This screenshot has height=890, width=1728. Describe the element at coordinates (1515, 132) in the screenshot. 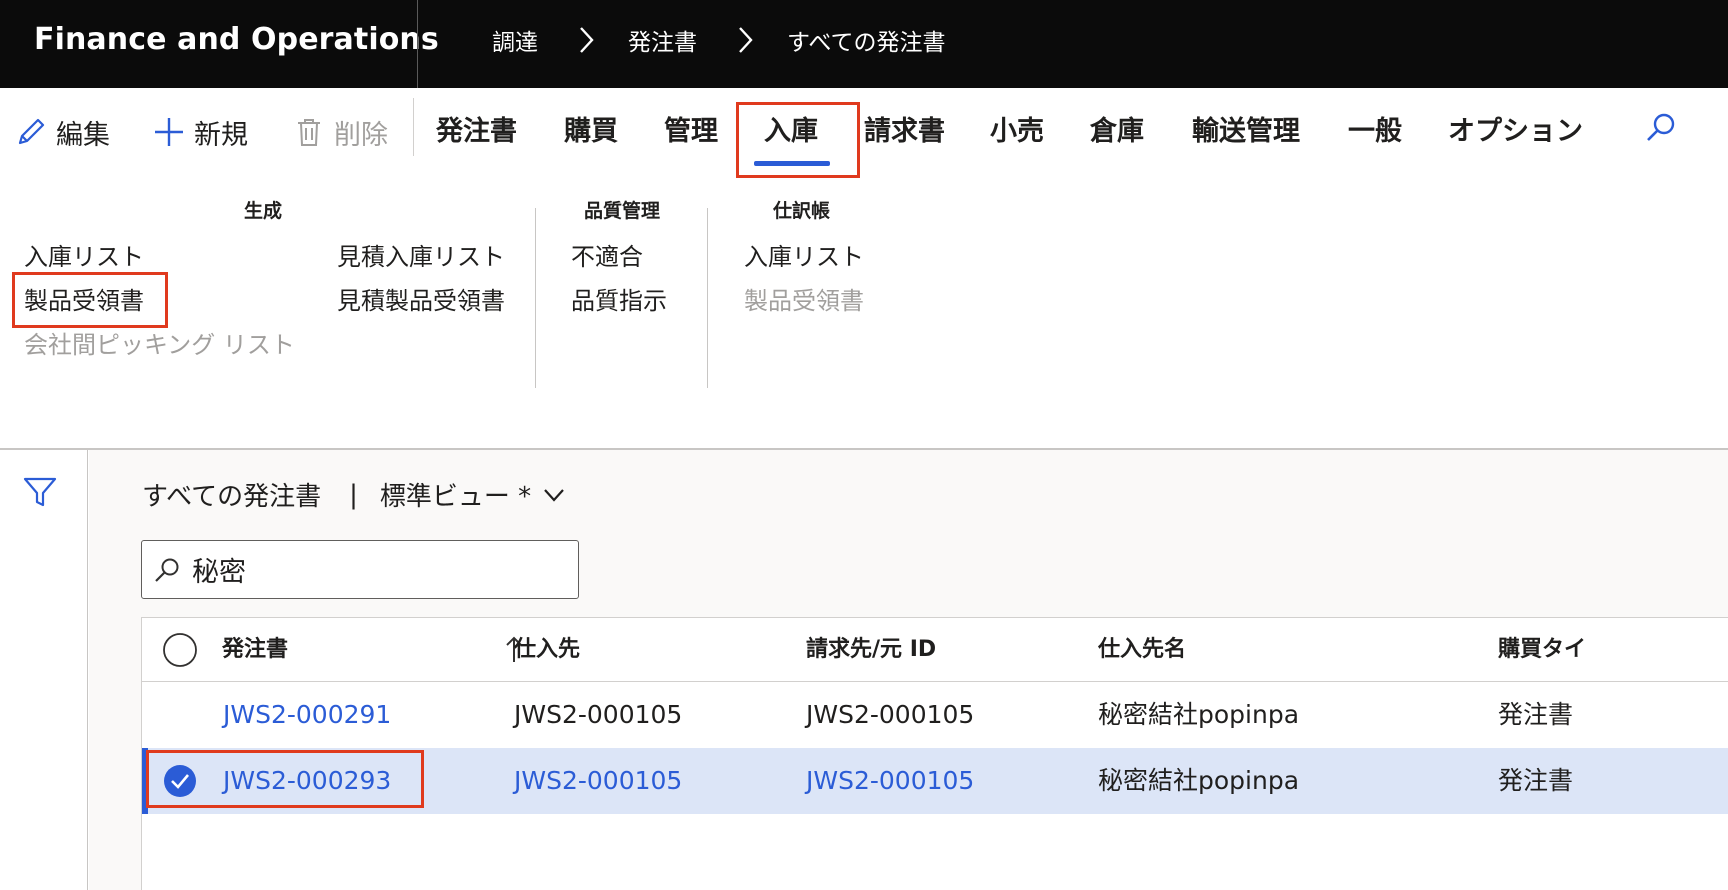

I see `tab-options: オプション` at that location.